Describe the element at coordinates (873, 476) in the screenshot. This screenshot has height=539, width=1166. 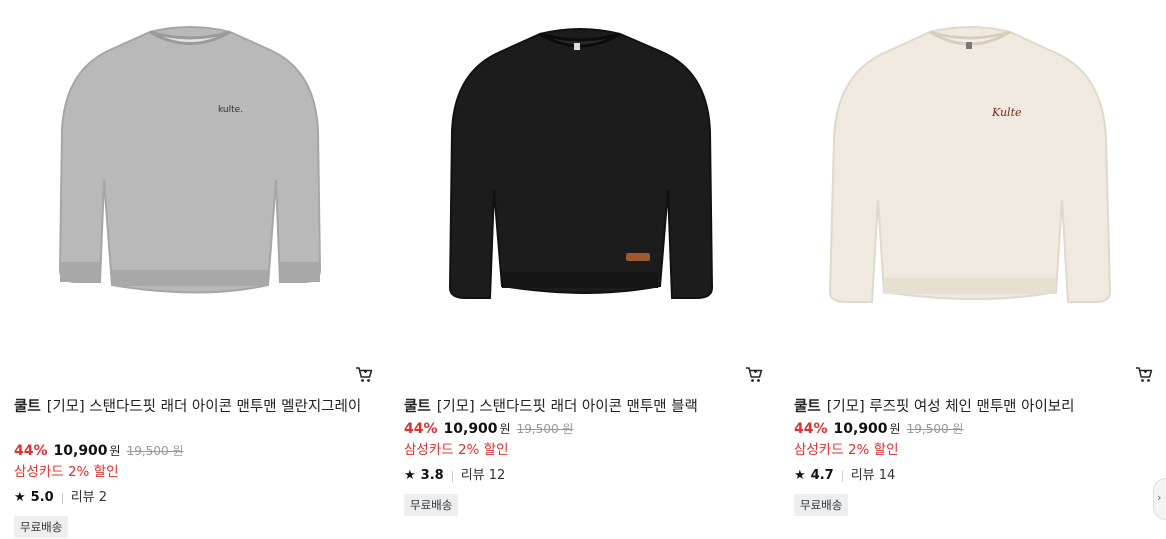
I see `review-count: 리뷰 14` at that location.